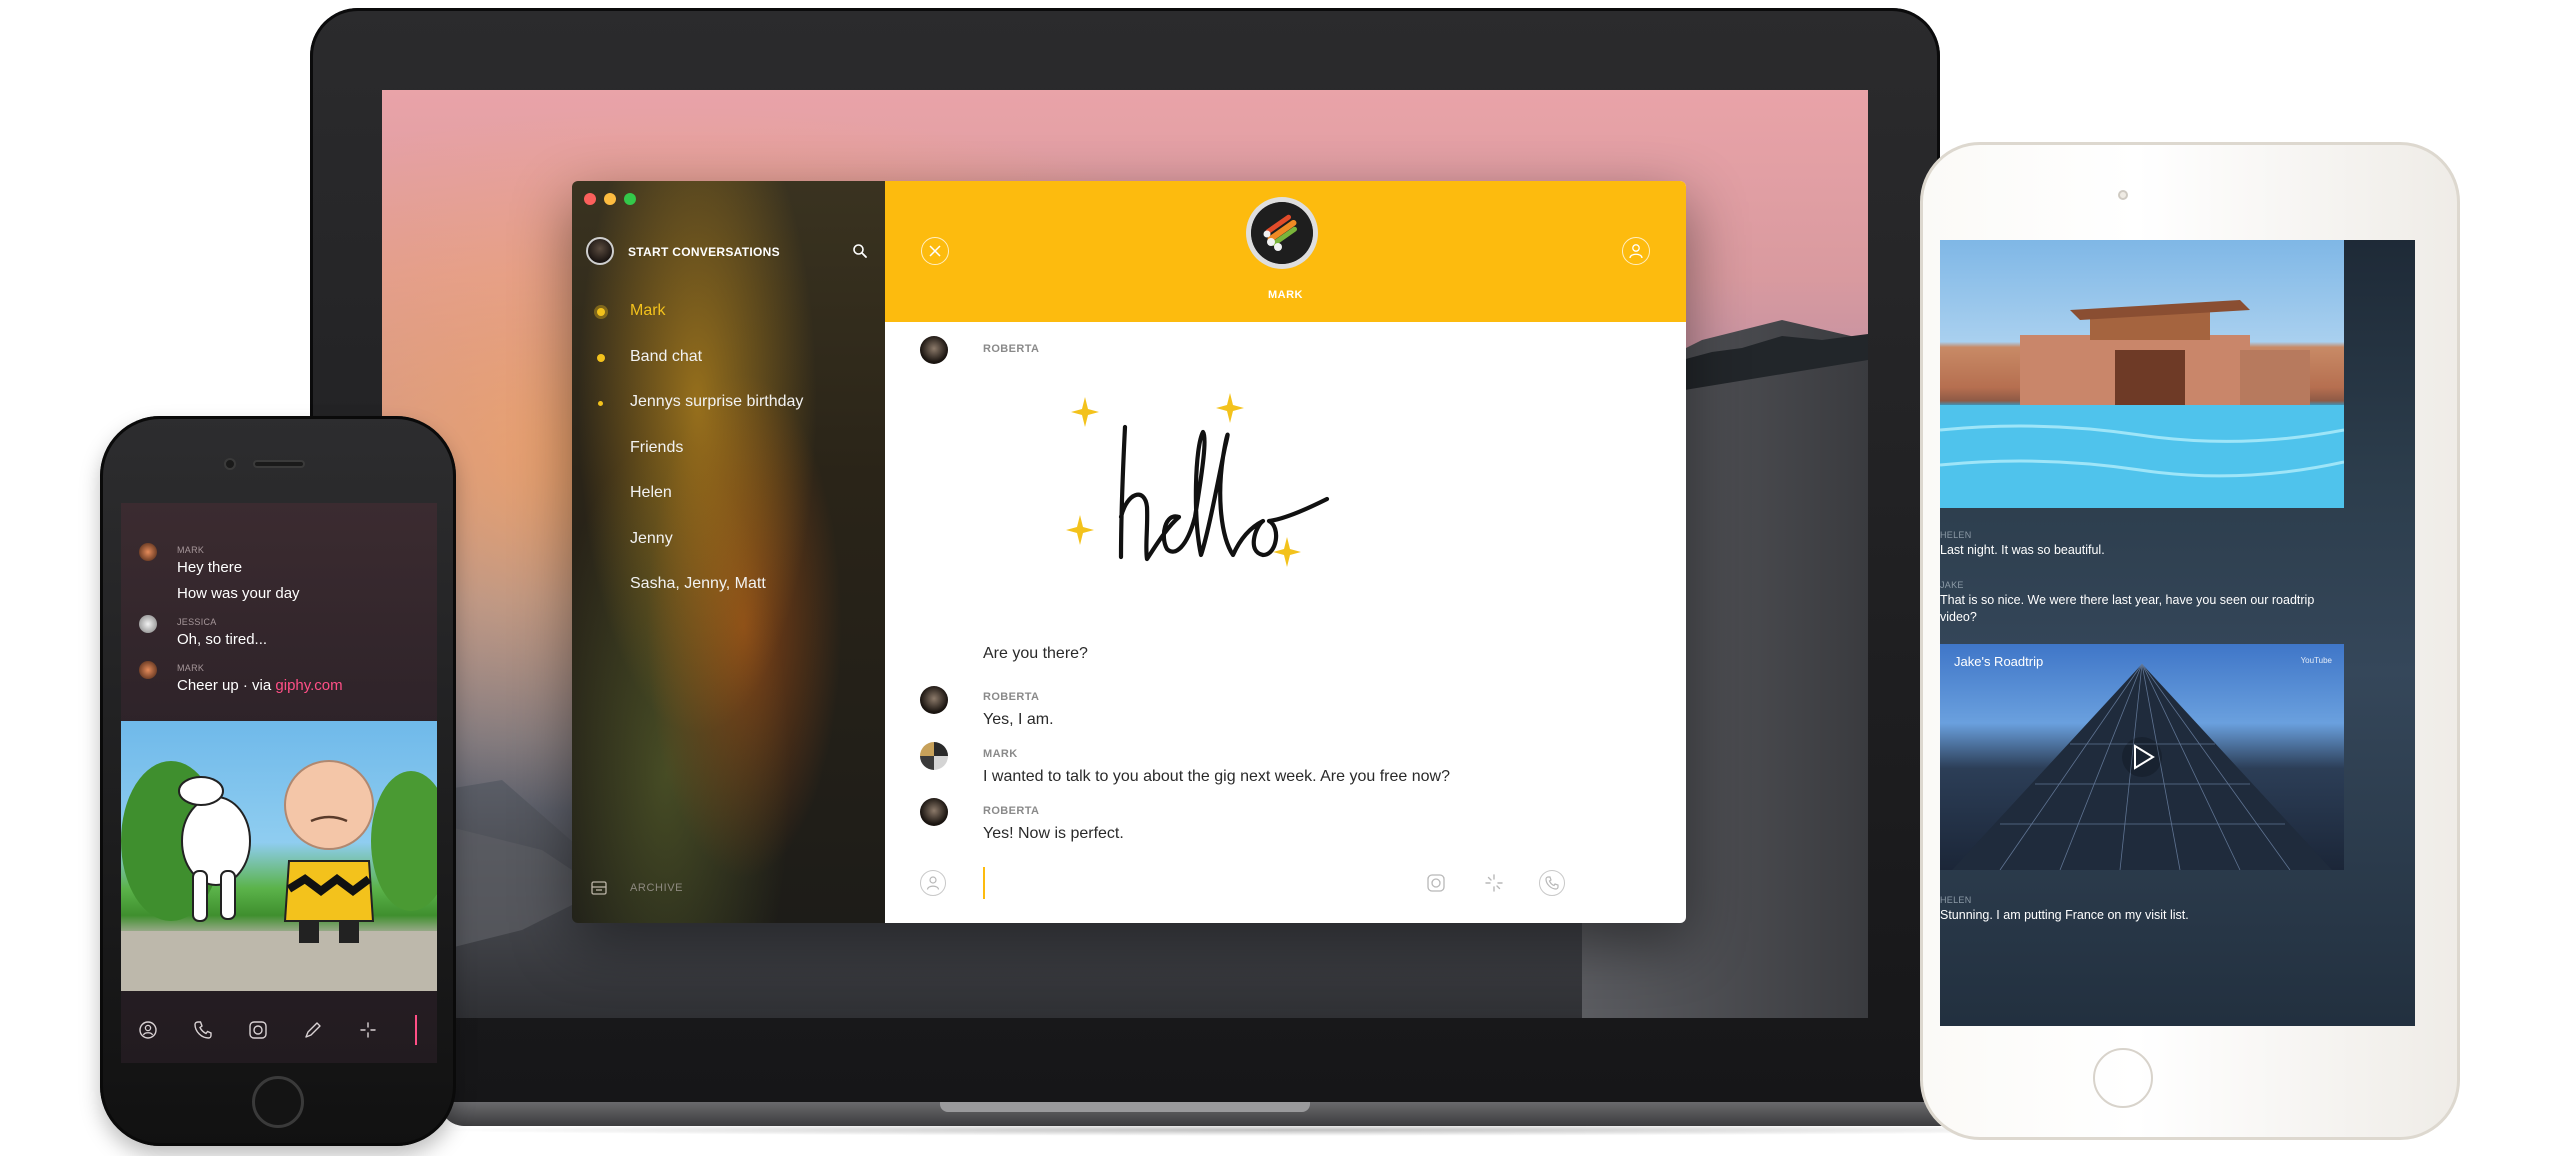  What do you see at coordinates (1285, 295) in the screenshot?
I see `contact-name: MARK` at bounding box center [1285, 295].